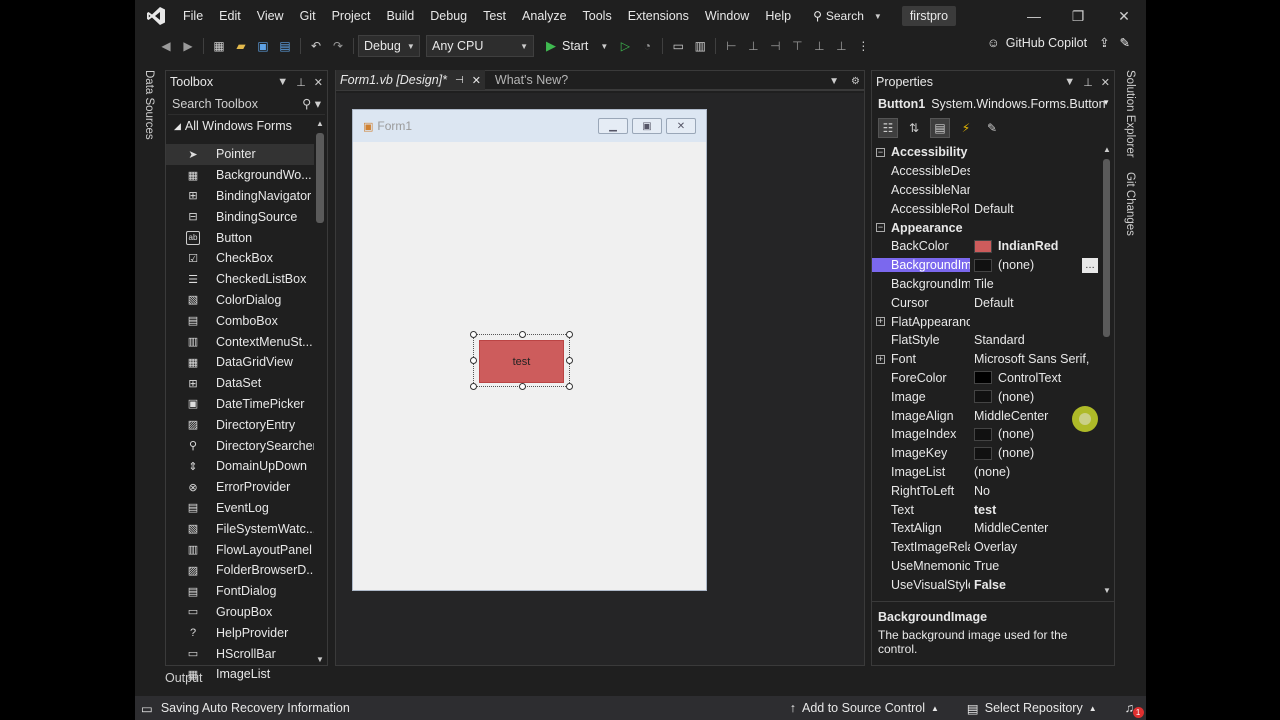 This screenshot has width=1280, height=720. What do you see at coordinates (240, 549) in the screenshot?
I see `toolbox-item: ▥ FlowLayoutPanel` at bounding box center [240, 549].